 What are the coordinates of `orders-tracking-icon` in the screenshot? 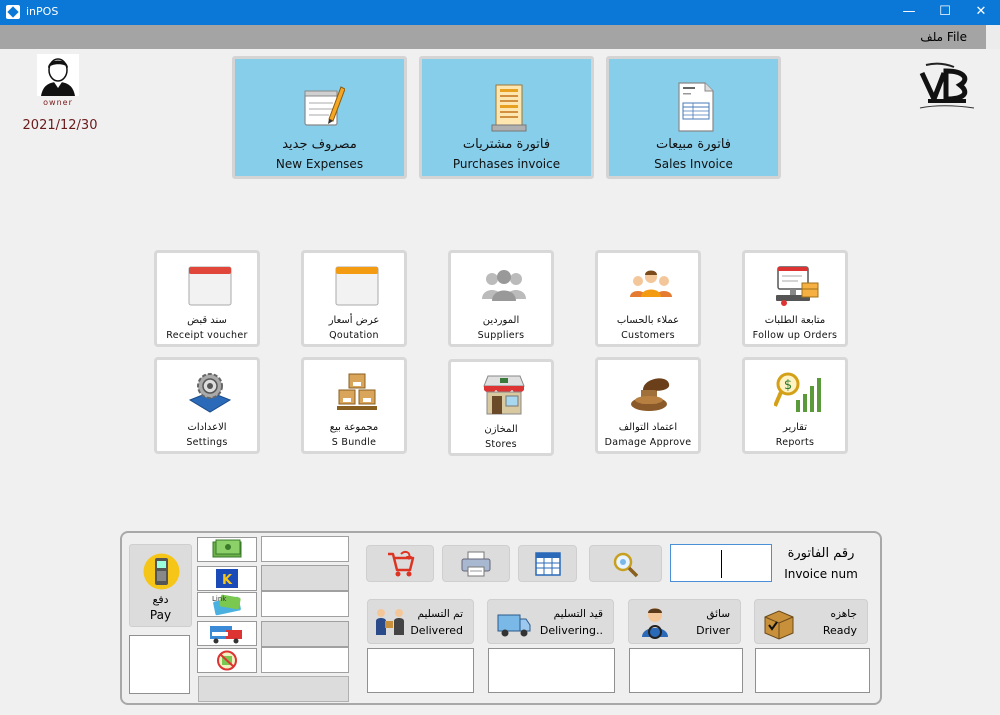 It's located at (797, 286).